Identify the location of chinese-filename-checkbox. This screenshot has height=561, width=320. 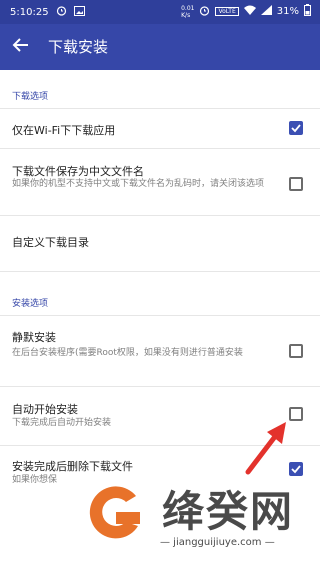
(296, 184).